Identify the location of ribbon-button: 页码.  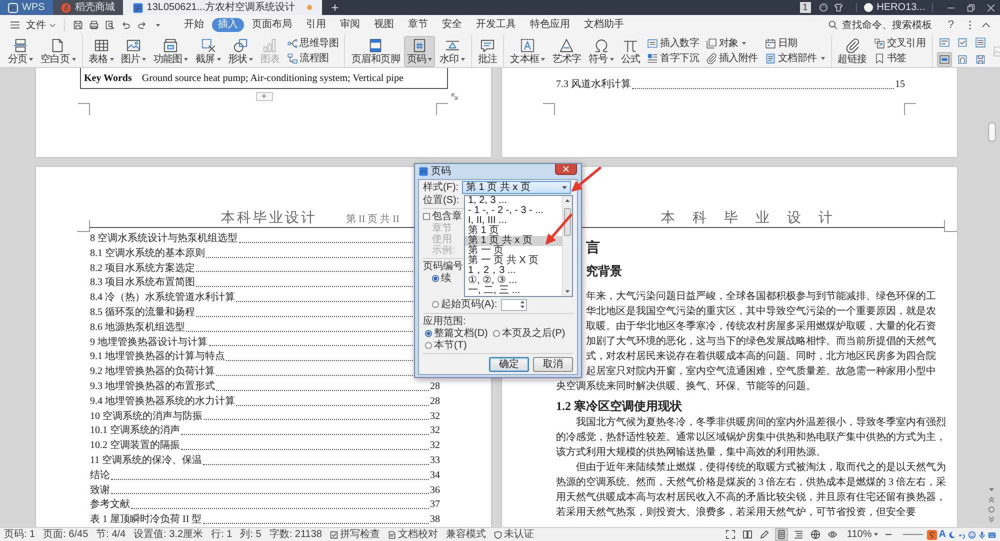
(420, 51).